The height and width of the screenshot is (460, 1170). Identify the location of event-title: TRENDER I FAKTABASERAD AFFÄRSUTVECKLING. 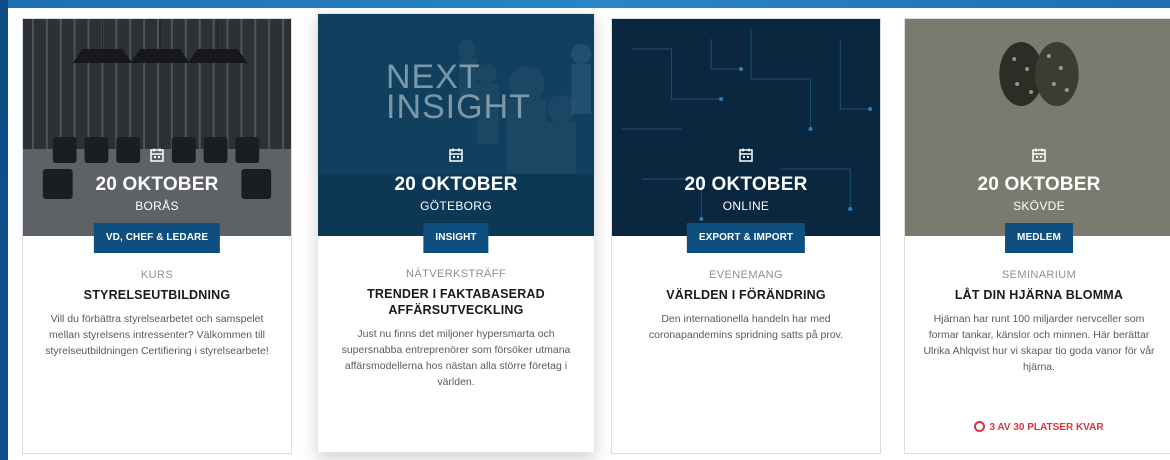
(456, 302).